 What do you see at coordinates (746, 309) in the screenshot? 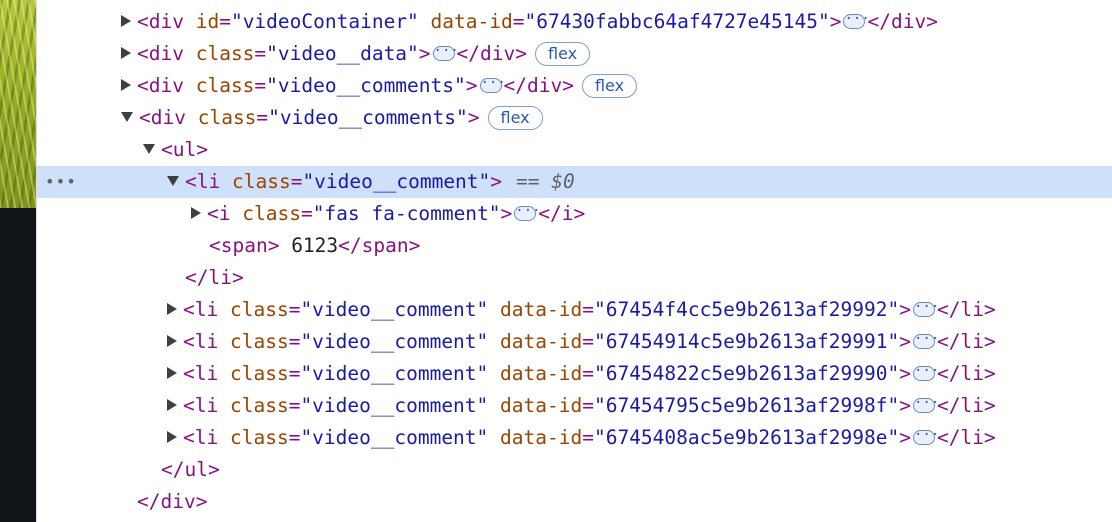
I see `attribute-value: "67454f4cc5e9b2613af29992"` at bounding box center [746, 309].